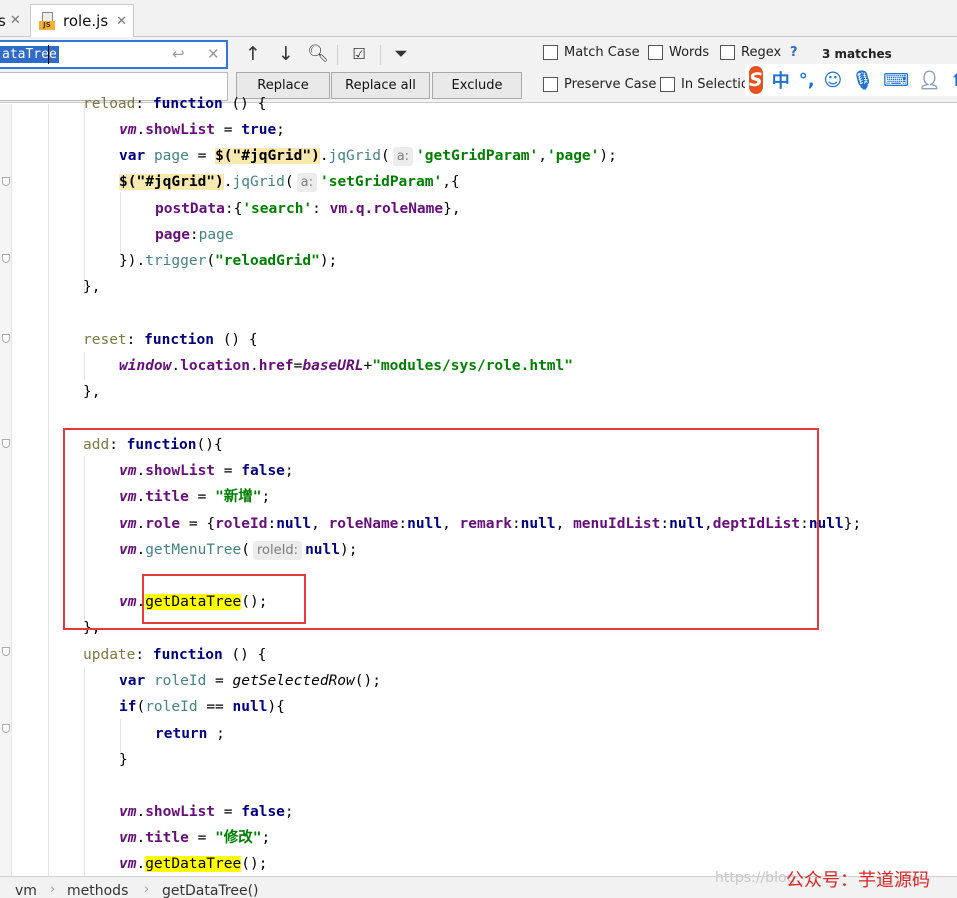 This screenshot has width=957, height=898. I want to click on code-line: vm.showList = true;, so click(202, 130).